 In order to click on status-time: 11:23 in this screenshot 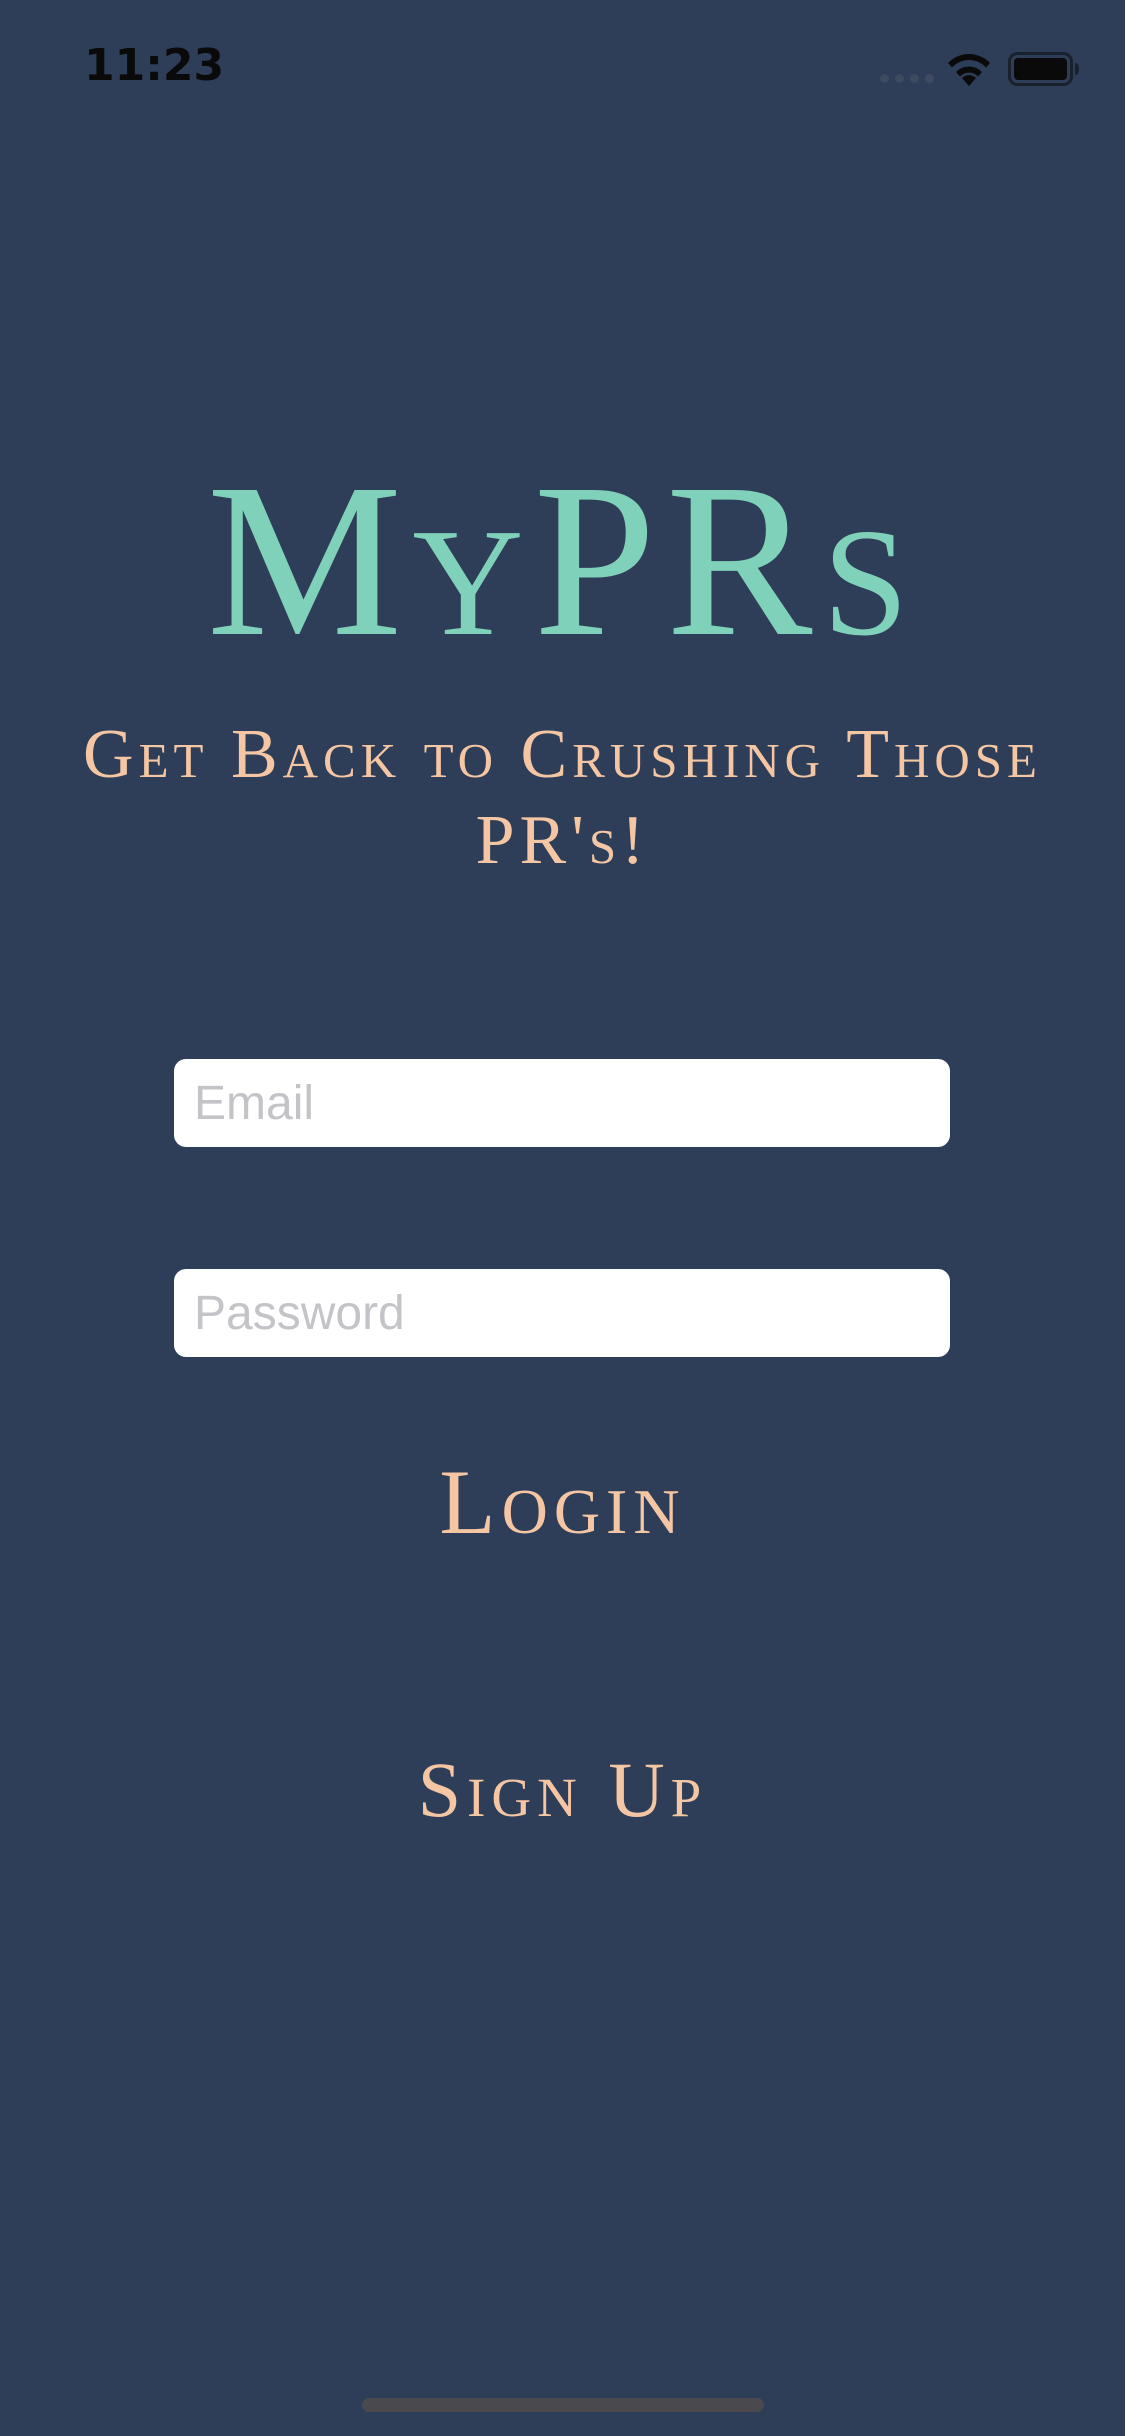, I will do `click(154, 65)`.